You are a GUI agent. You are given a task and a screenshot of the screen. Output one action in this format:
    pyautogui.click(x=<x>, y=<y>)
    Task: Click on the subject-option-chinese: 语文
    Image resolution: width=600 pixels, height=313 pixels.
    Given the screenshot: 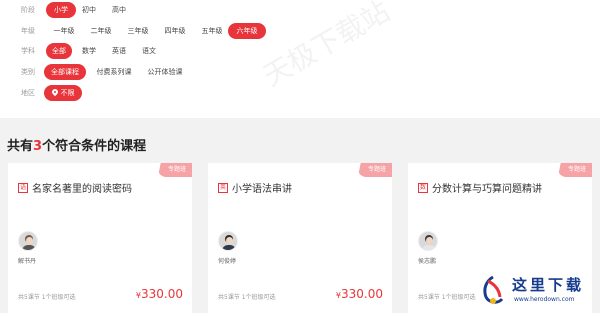 What is the action you would take?
    pyautogui.click(x=149, y=51)
    